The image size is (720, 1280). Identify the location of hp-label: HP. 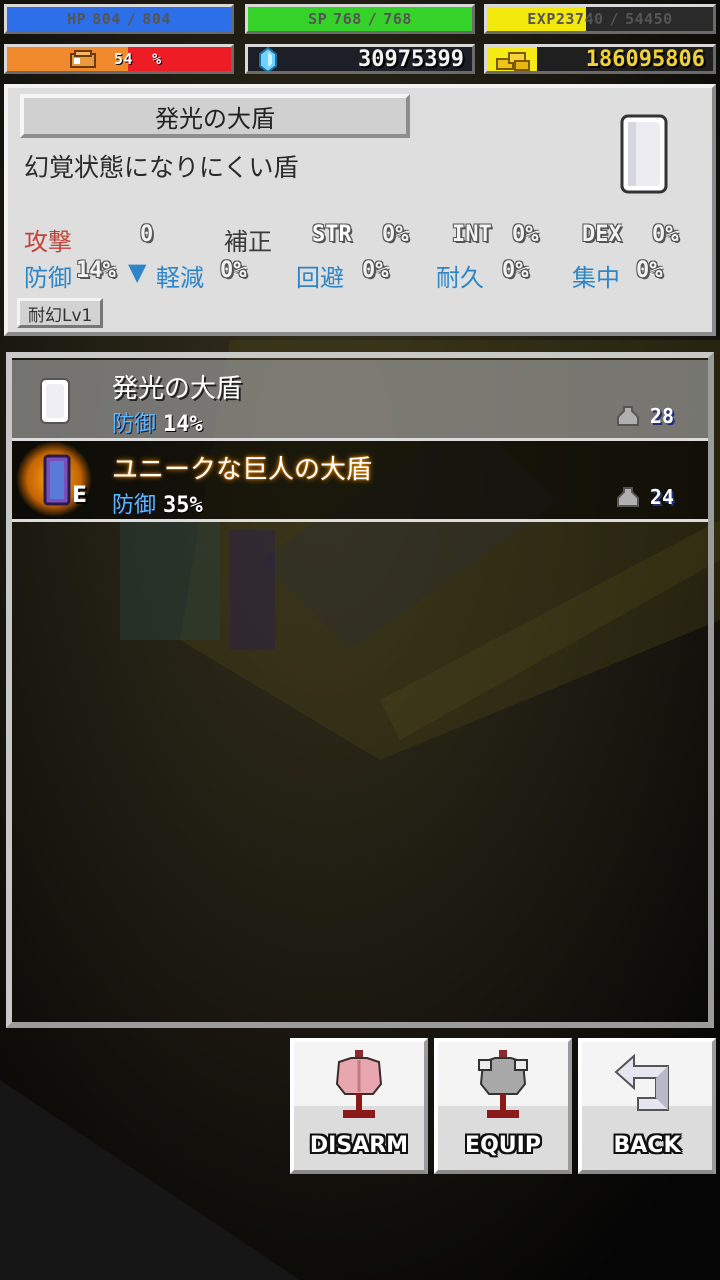
(77, 19).